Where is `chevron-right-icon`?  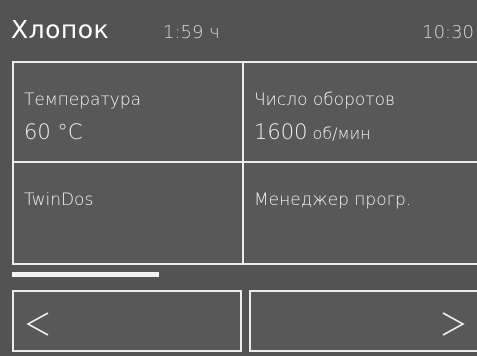
chevron-right-icon is located at coordinates (453, 324).